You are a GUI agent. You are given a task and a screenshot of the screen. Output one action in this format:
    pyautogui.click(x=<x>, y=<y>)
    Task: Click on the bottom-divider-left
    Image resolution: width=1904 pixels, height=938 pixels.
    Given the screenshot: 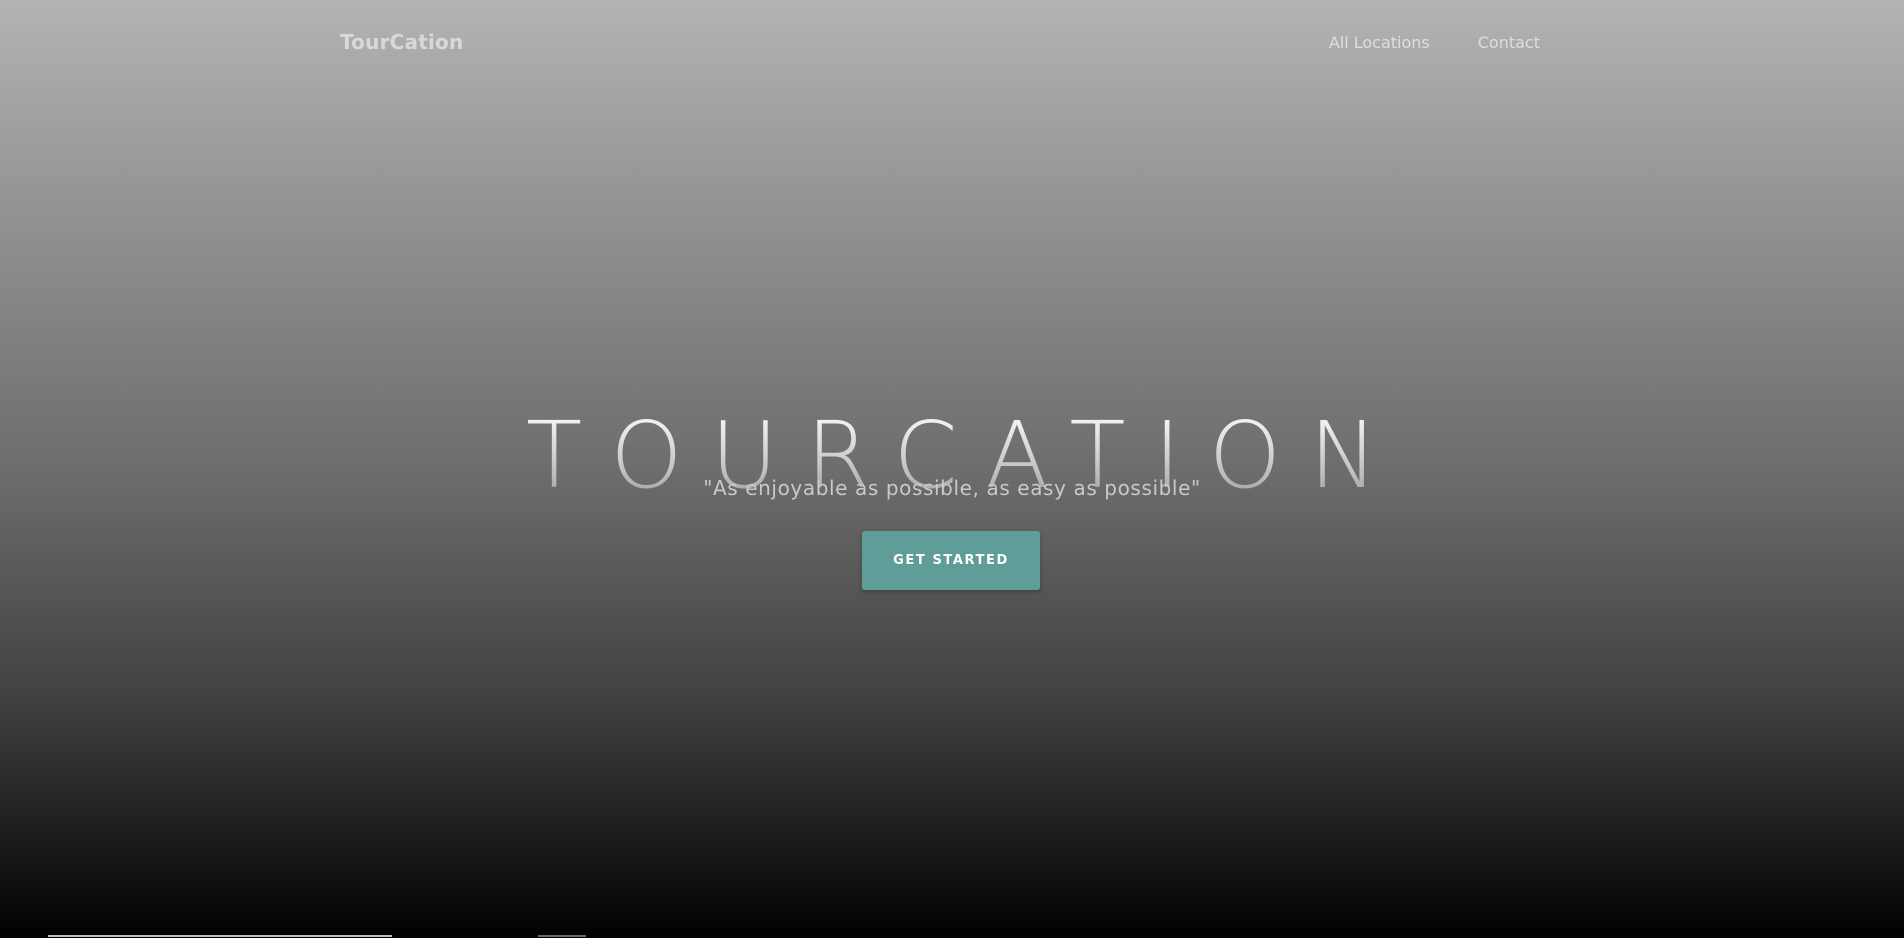 What is the action you would take?
    pyautogui.click(x=220, y=936)
    